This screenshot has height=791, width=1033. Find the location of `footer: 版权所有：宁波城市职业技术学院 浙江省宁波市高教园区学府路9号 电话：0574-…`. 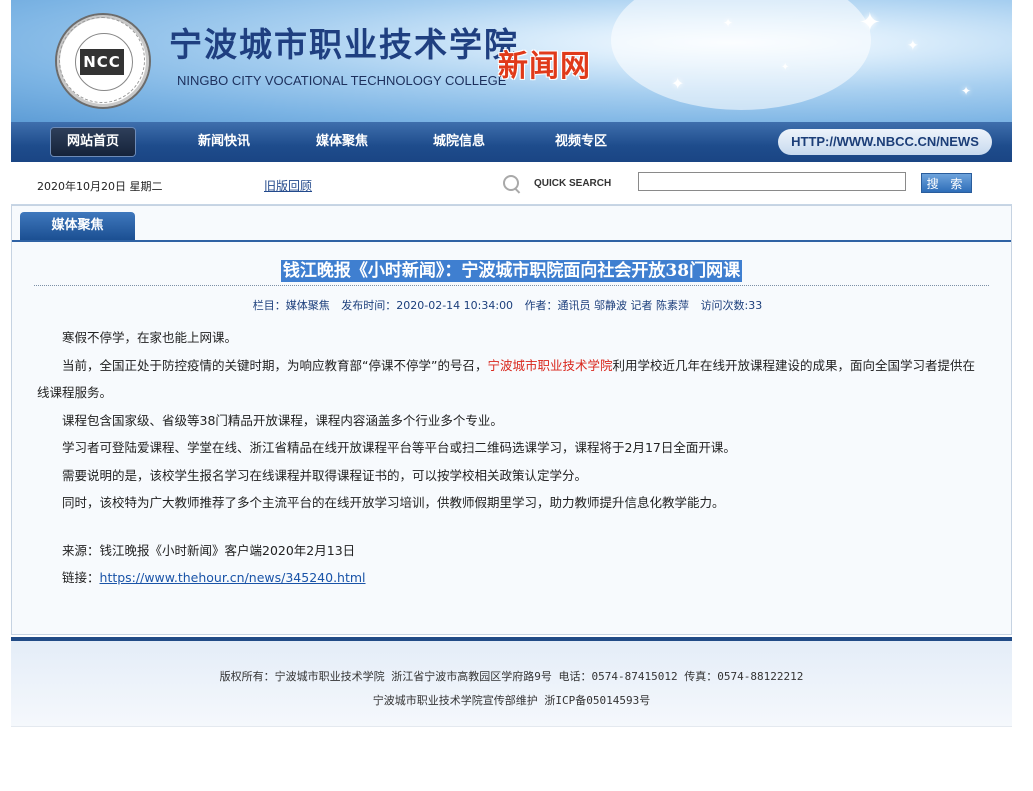

footer: 版权所有：宁波城市职业技术学院 浙江省宁波市高教园区学府路9号 电话：0574-… is located at coordinates (511, 681).